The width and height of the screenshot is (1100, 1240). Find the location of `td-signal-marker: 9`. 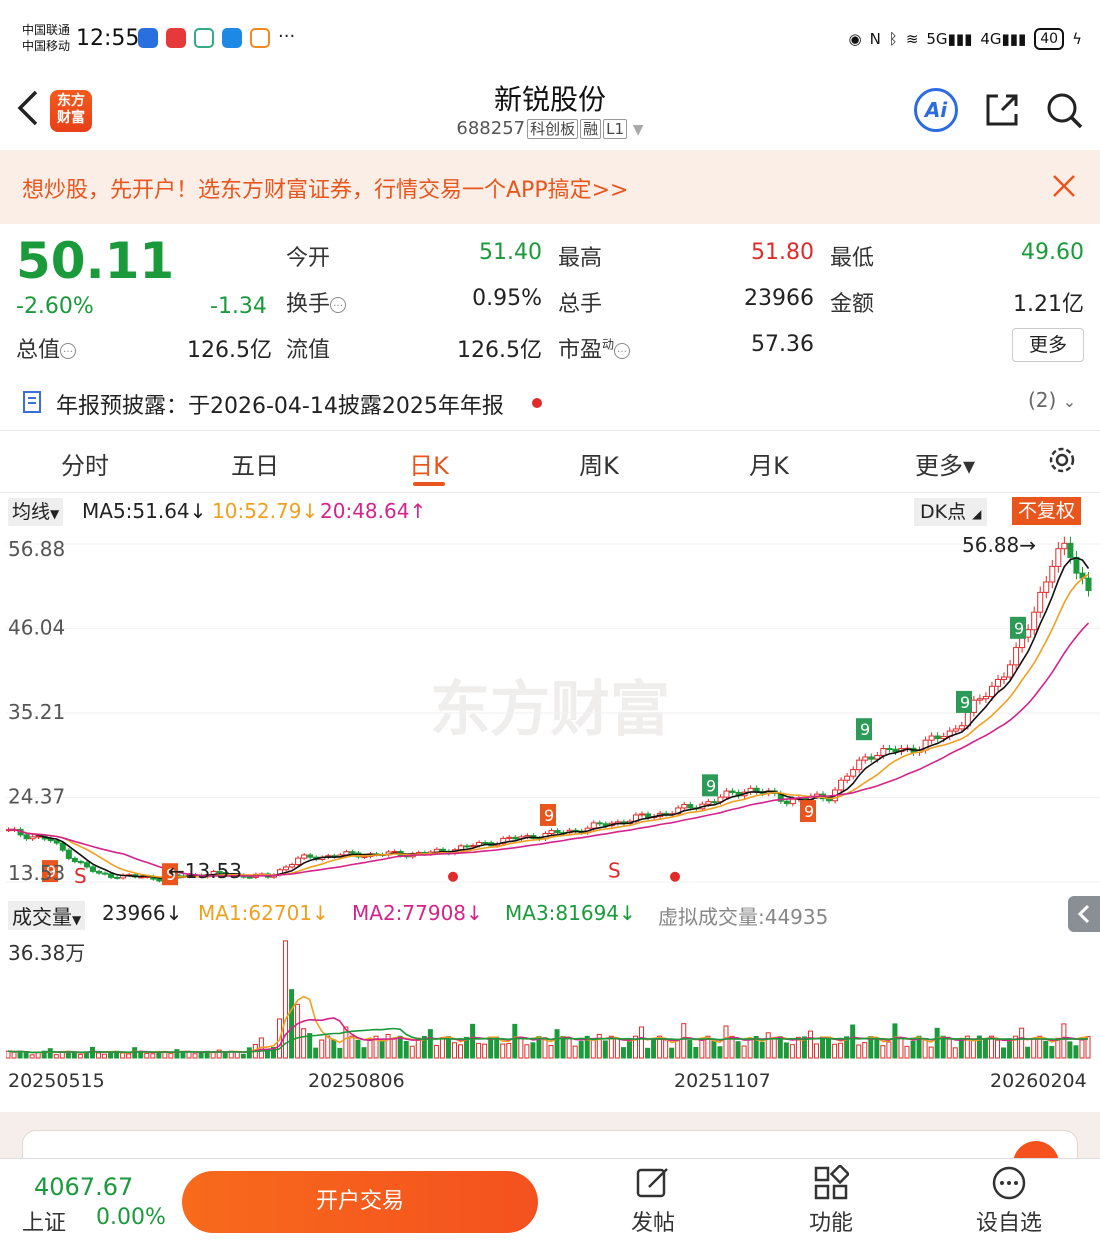

td-signal-marker: 9 is located at coordinates (964, 701).